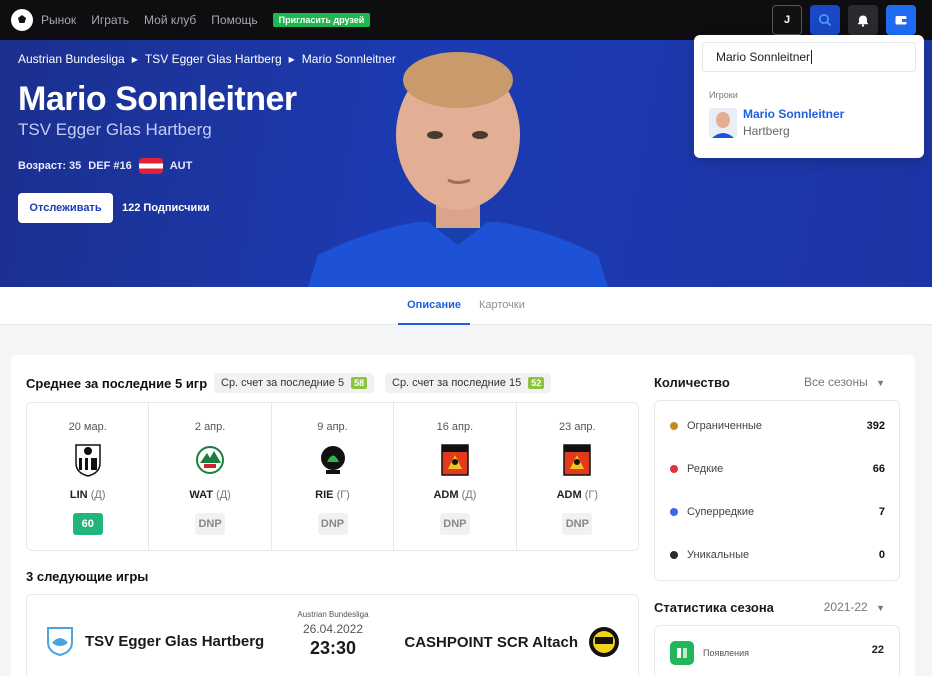  What do you see at coordinates (78, 495) in the screenshot?
I see `opponent-code: LIN` at bounding box center [78, 495].